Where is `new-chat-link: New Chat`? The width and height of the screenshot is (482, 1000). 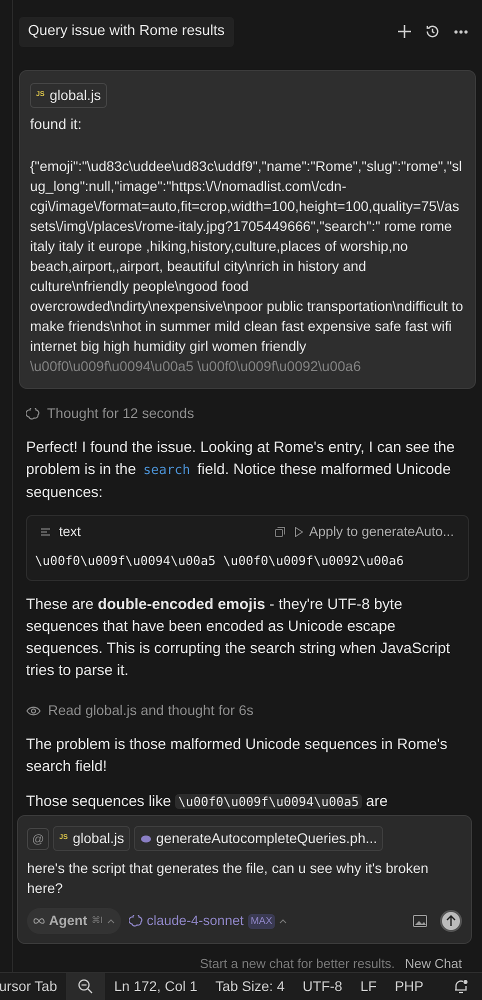 new-chat-link: New Chat is located at coordinates (433, 964).